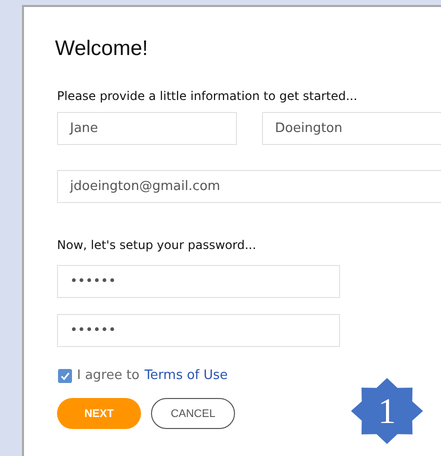 The height and width of the screenshot is (456, 441). What do you see at coordinates (249, 186) in the screenshot?
I see `email-field: jdoeington@gmail.com` at bounding box center [249, 186].